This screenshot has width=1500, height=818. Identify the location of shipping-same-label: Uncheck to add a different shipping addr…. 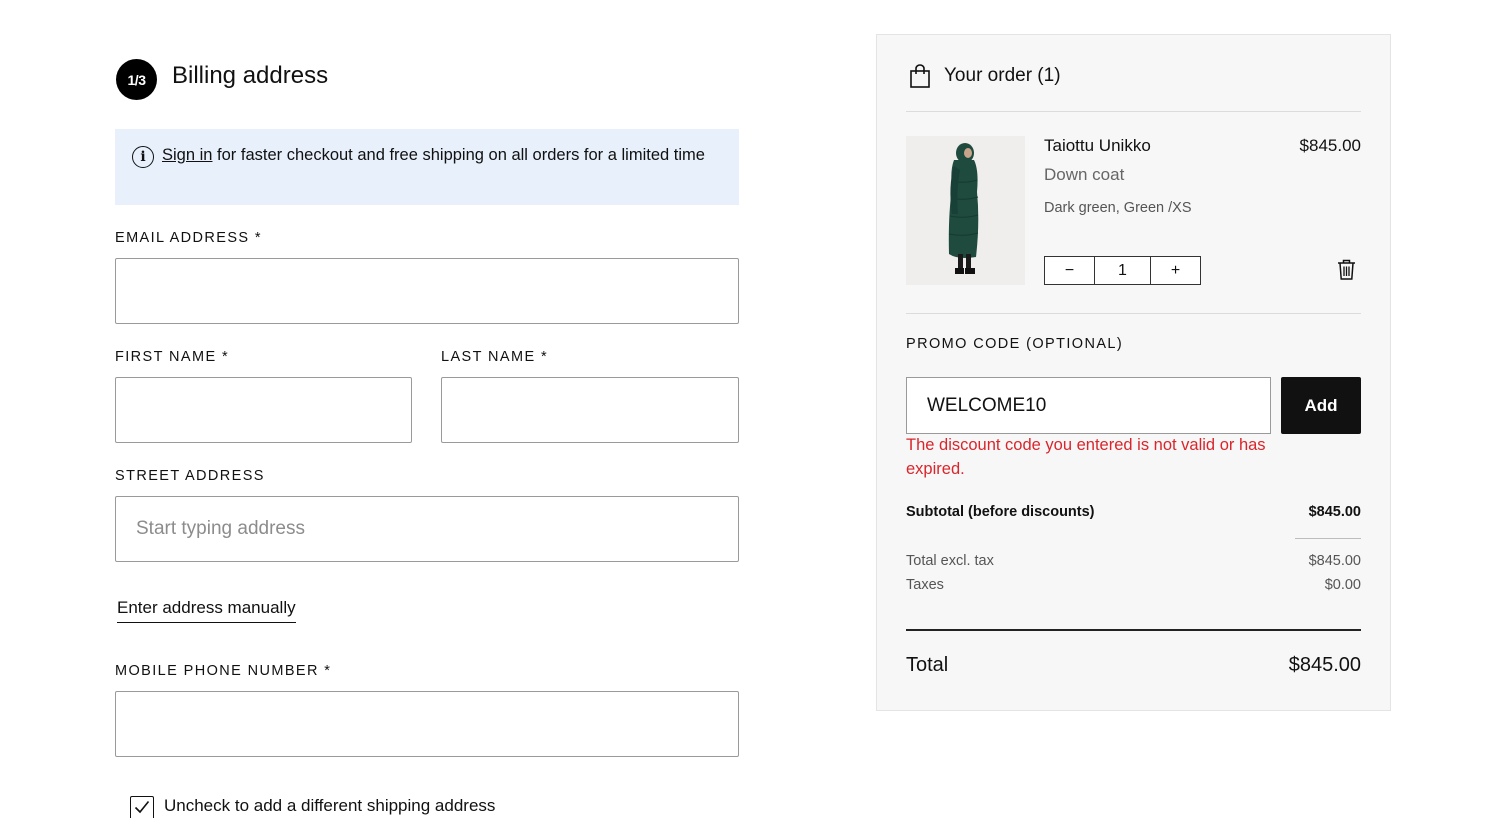
(330, 805).